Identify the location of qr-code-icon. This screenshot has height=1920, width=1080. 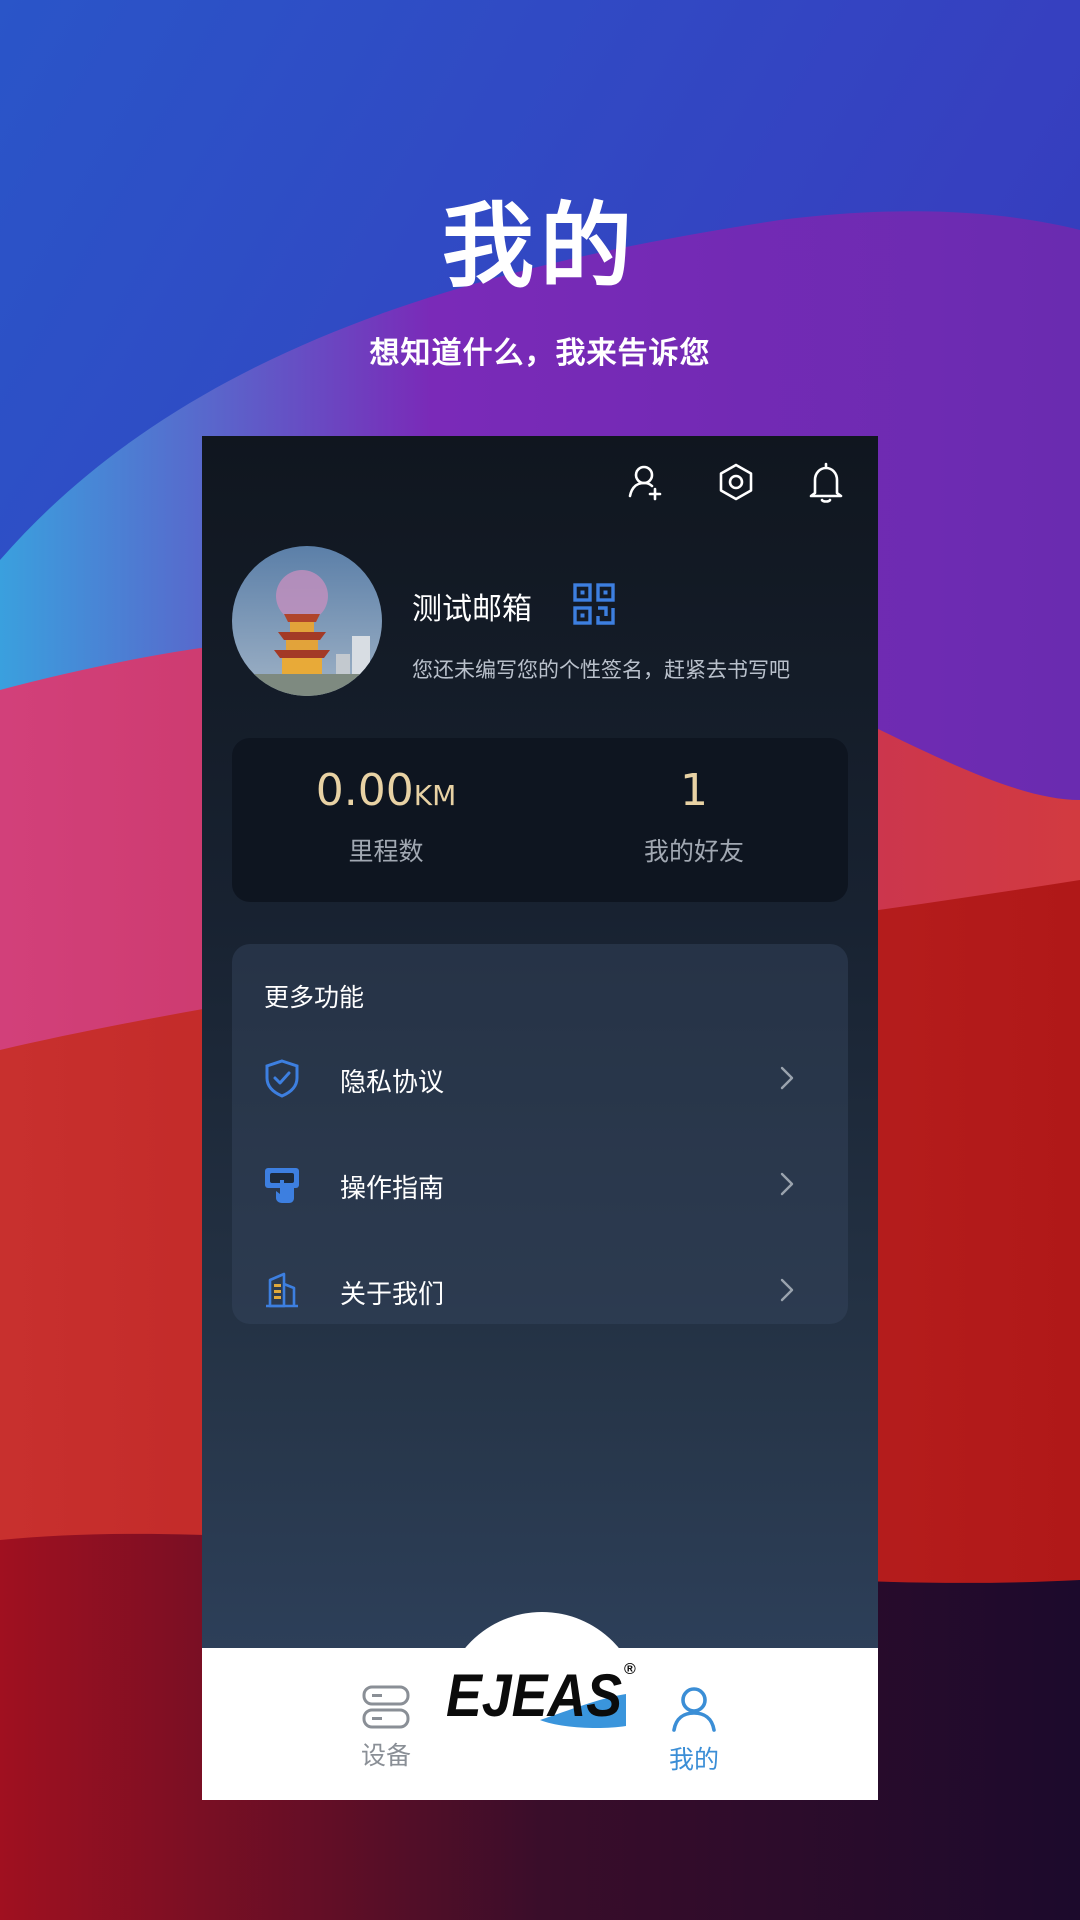
(594, 604).